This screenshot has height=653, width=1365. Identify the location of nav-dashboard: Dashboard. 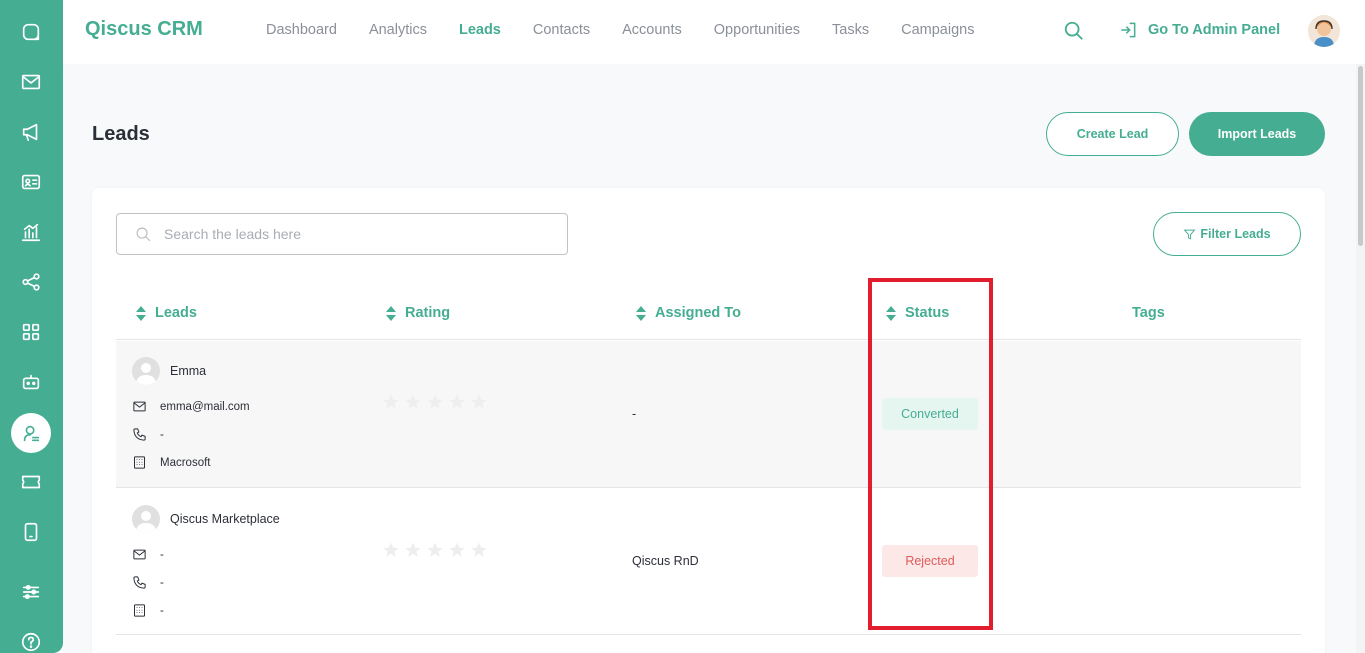
(301, 30).